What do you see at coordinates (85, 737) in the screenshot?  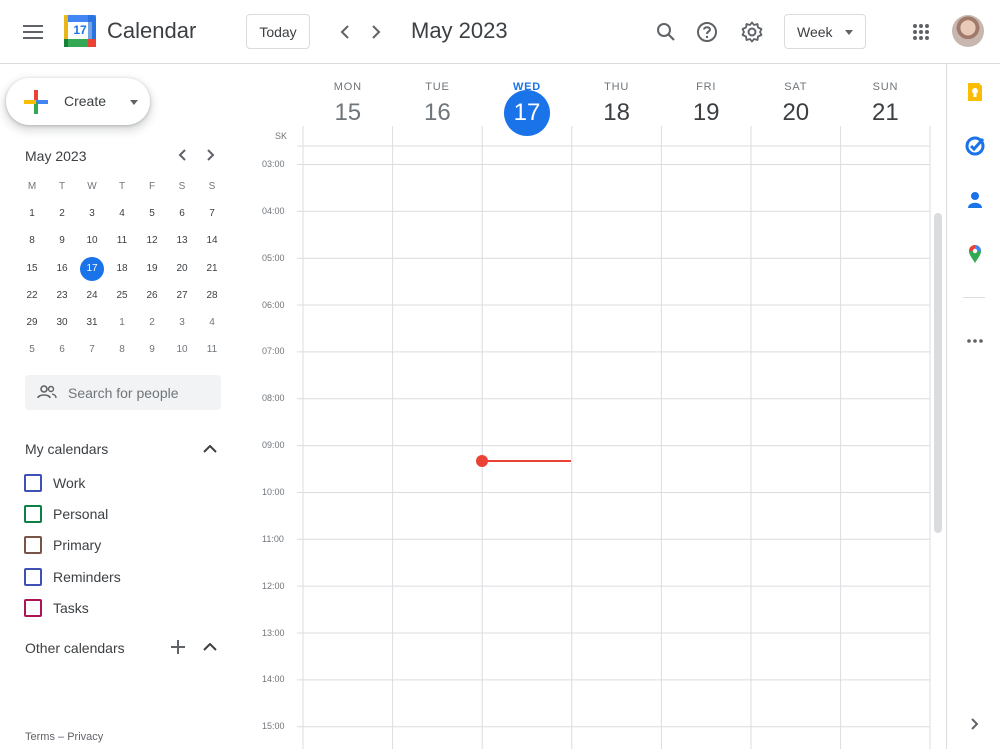 I see `privacy-link: Privacy` at bounding box center [85, 737].